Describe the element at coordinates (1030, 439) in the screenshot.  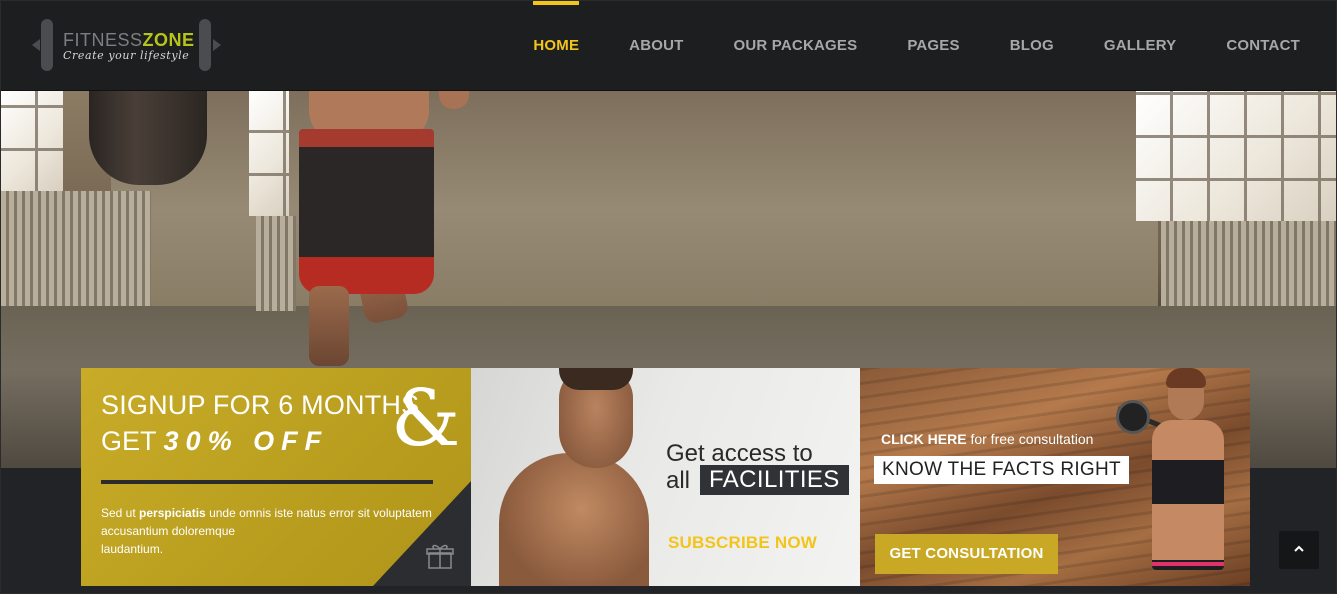
I see `click-here-rest: for free consultation` at that location.